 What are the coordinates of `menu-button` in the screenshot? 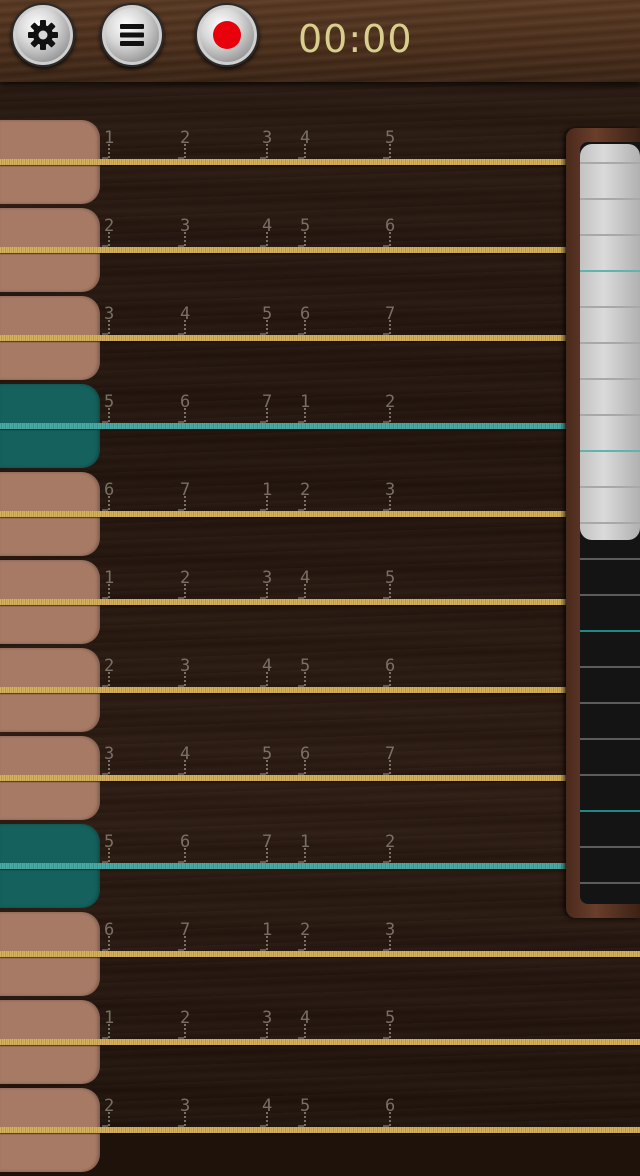 It's located at (132, 35).